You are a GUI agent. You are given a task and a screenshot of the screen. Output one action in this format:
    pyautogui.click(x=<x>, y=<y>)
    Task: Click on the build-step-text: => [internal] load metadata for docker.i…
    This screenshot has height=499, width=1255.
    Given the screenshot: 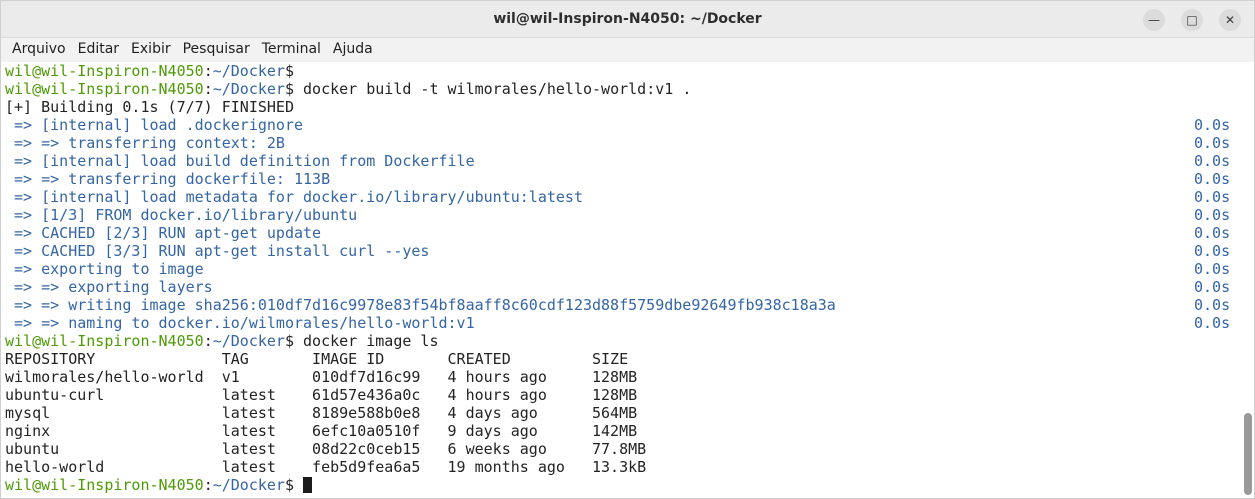 What is the action you would take?
    pyautogui.click(x=294, y=197)
    